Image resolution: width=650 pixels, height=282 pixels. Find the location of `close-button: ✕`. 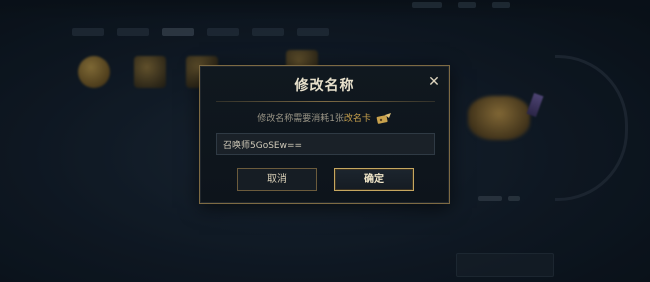

close-button: ✕ is located at coordinates (434, 82).